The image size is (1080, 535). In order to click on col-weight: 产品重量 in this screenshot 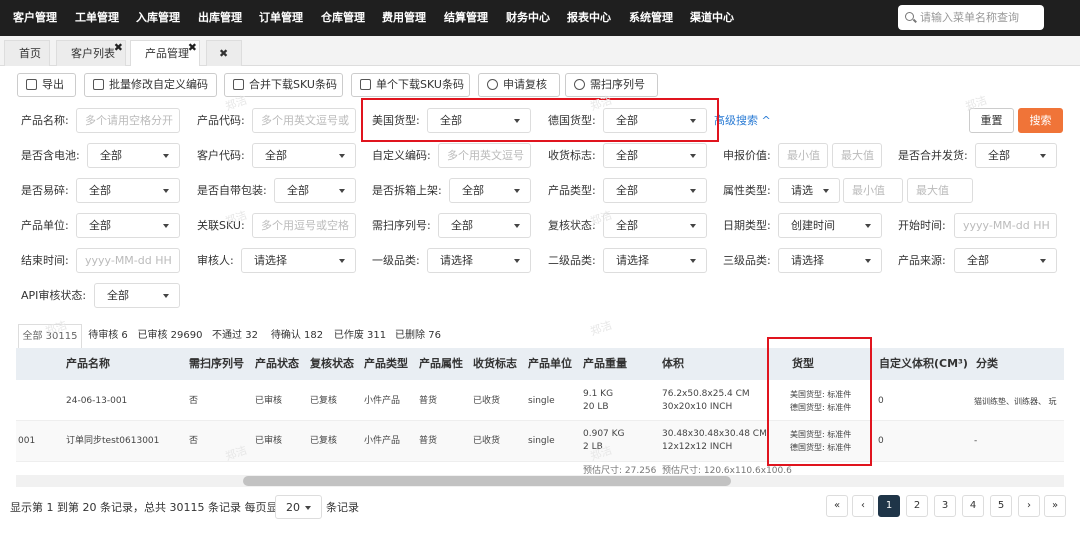, I will do `click(605, 364)`.